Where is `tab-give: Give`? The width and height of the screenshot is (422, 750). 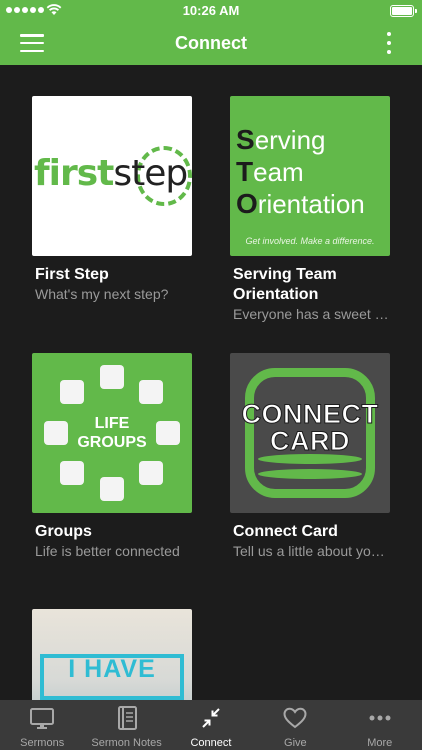 tab-give: Give is located at coordinates (295, 725).